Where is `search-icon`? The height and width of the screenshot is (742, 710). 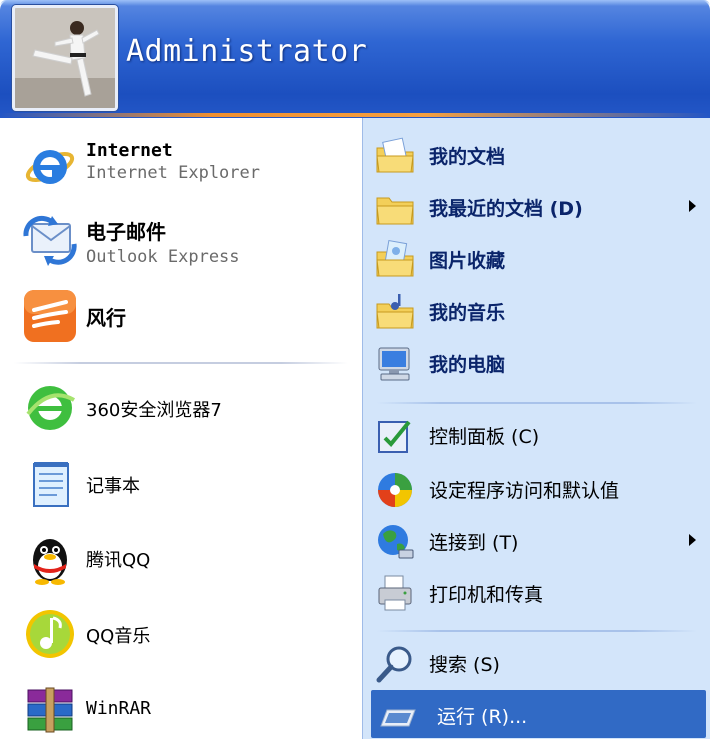 search-icon is located at coordinates (395, 664).